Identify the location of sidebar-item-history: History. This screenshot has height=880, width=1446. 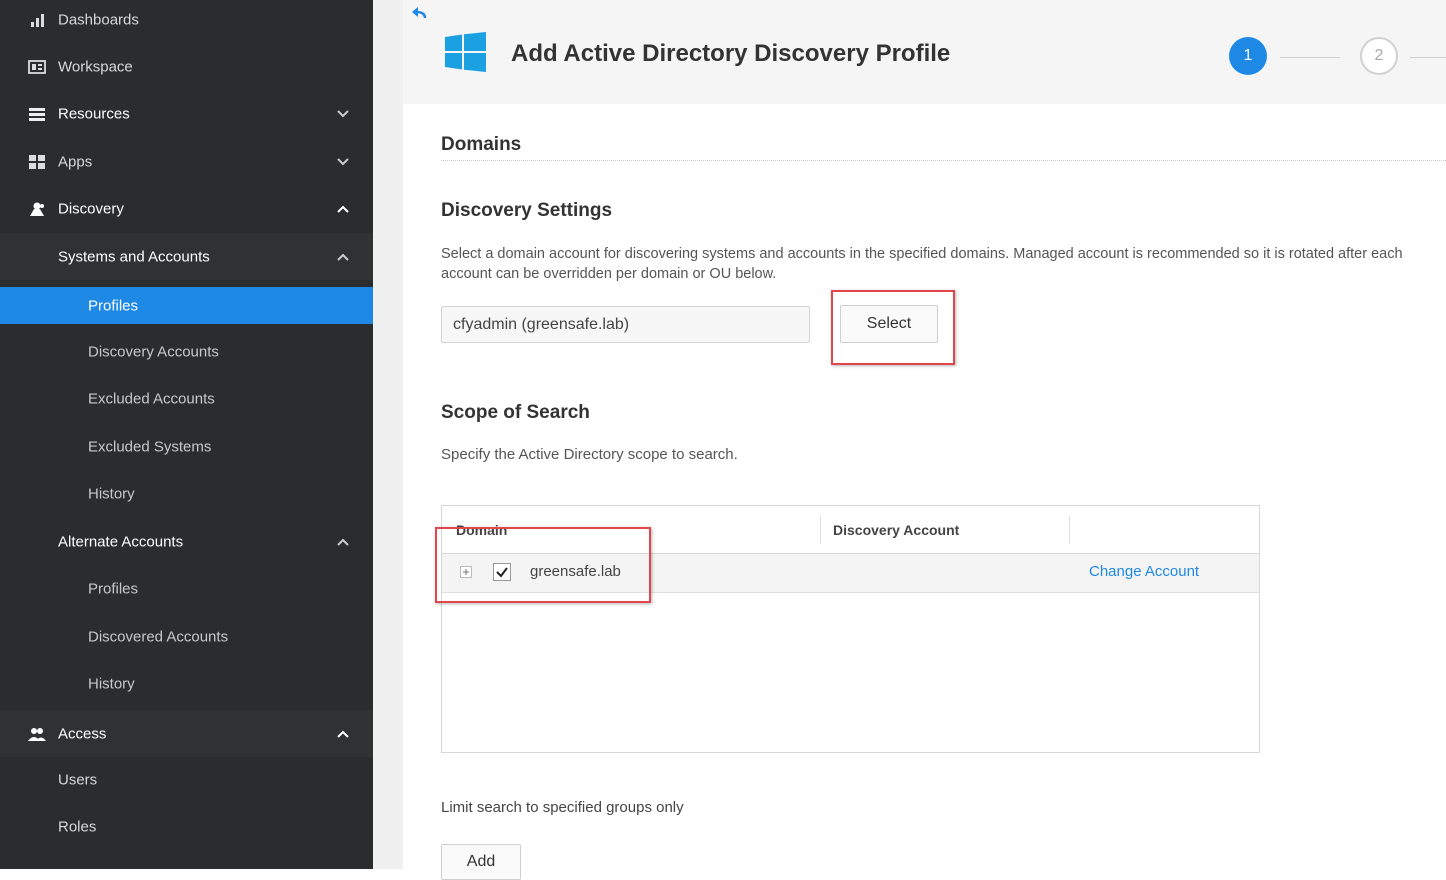
(186, 493).